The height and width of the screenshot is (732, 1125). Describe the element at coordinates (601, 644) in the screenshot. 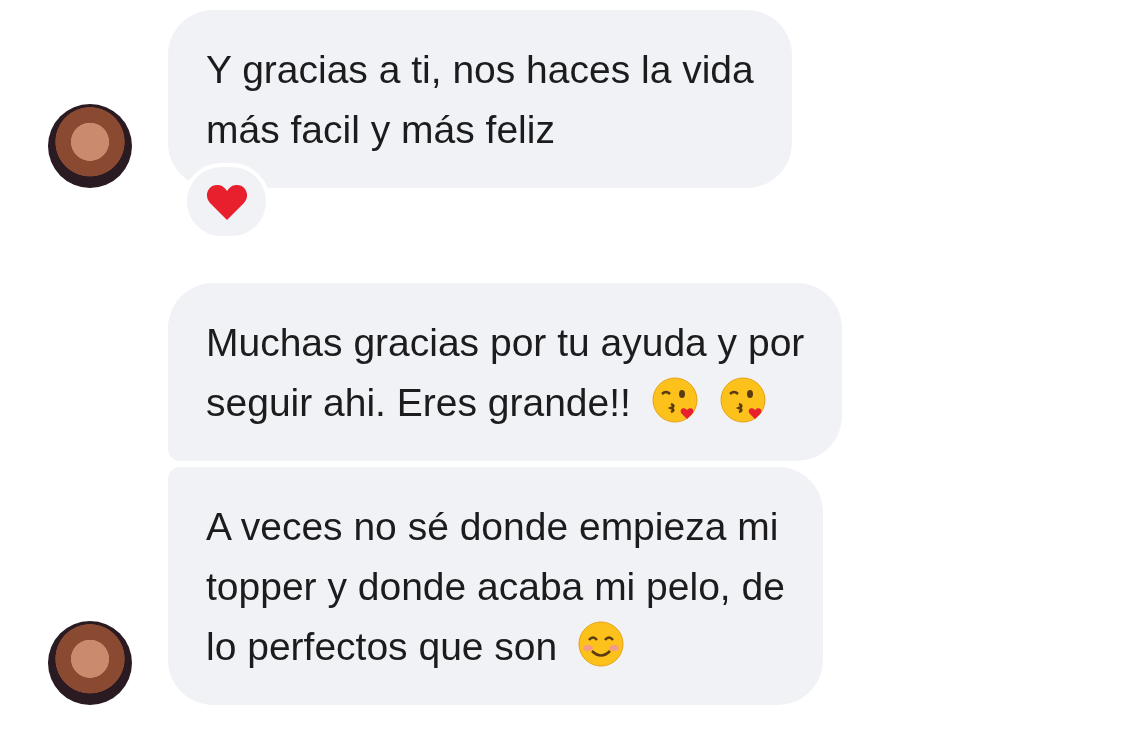

I see `smiling-face-icon` at that location.